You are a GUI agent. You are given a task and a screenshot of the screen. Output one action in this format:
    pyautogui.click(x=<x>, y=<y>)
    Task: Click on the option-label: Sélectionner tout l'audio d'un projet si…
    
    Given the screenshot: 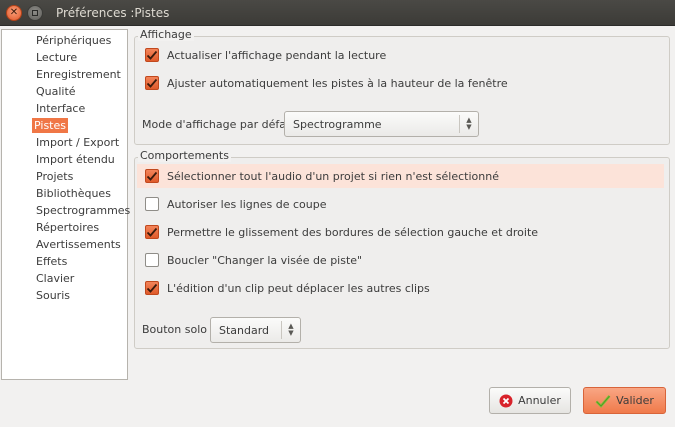 What is the action you would take?
    pyautogui.click(x=333, y=176)
    